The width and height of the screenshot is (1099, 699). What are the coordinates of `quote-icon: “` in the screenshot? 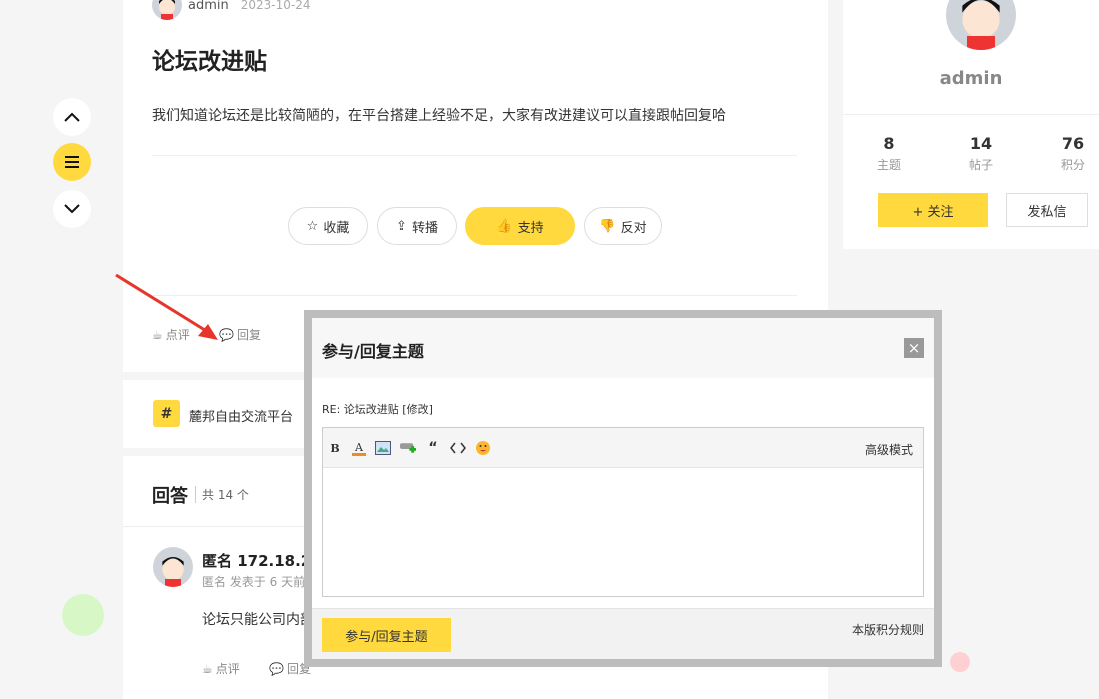 It's located at (433, 448).